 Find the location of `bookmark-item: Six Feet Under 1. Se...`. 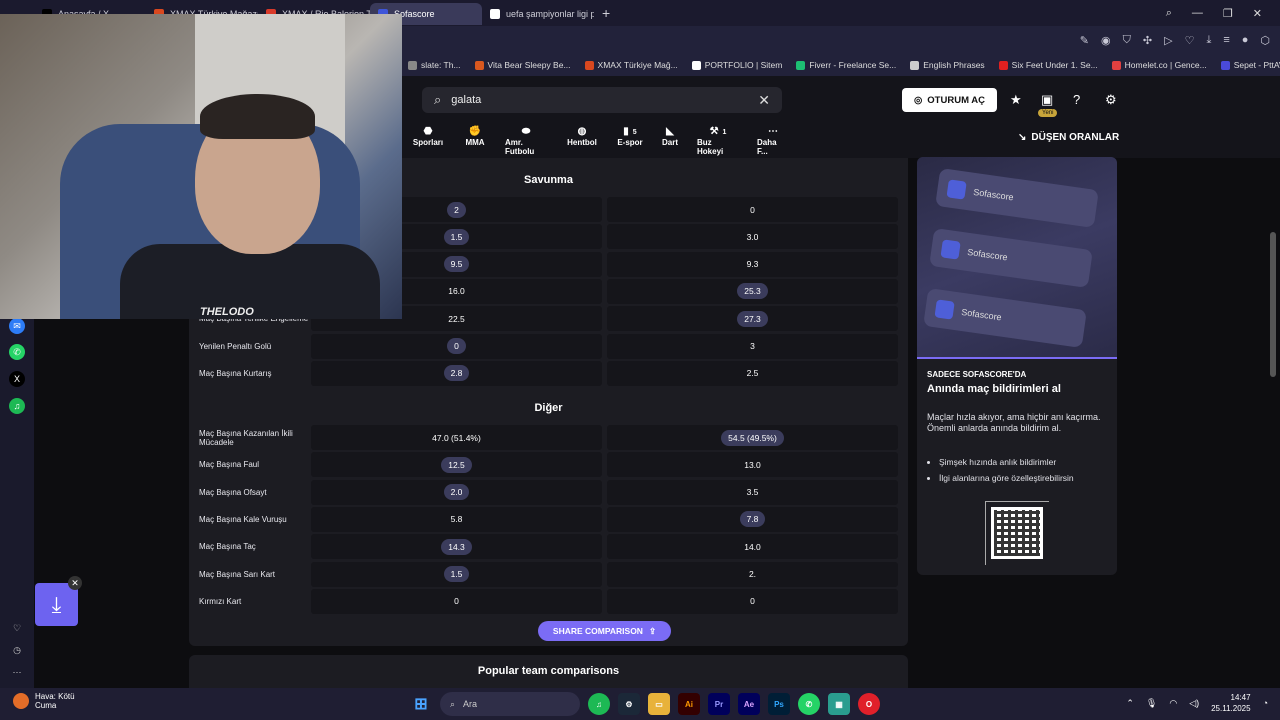

bookmark-item: Six Feet Under 1. Se... is located at coordinates (1048, 65).